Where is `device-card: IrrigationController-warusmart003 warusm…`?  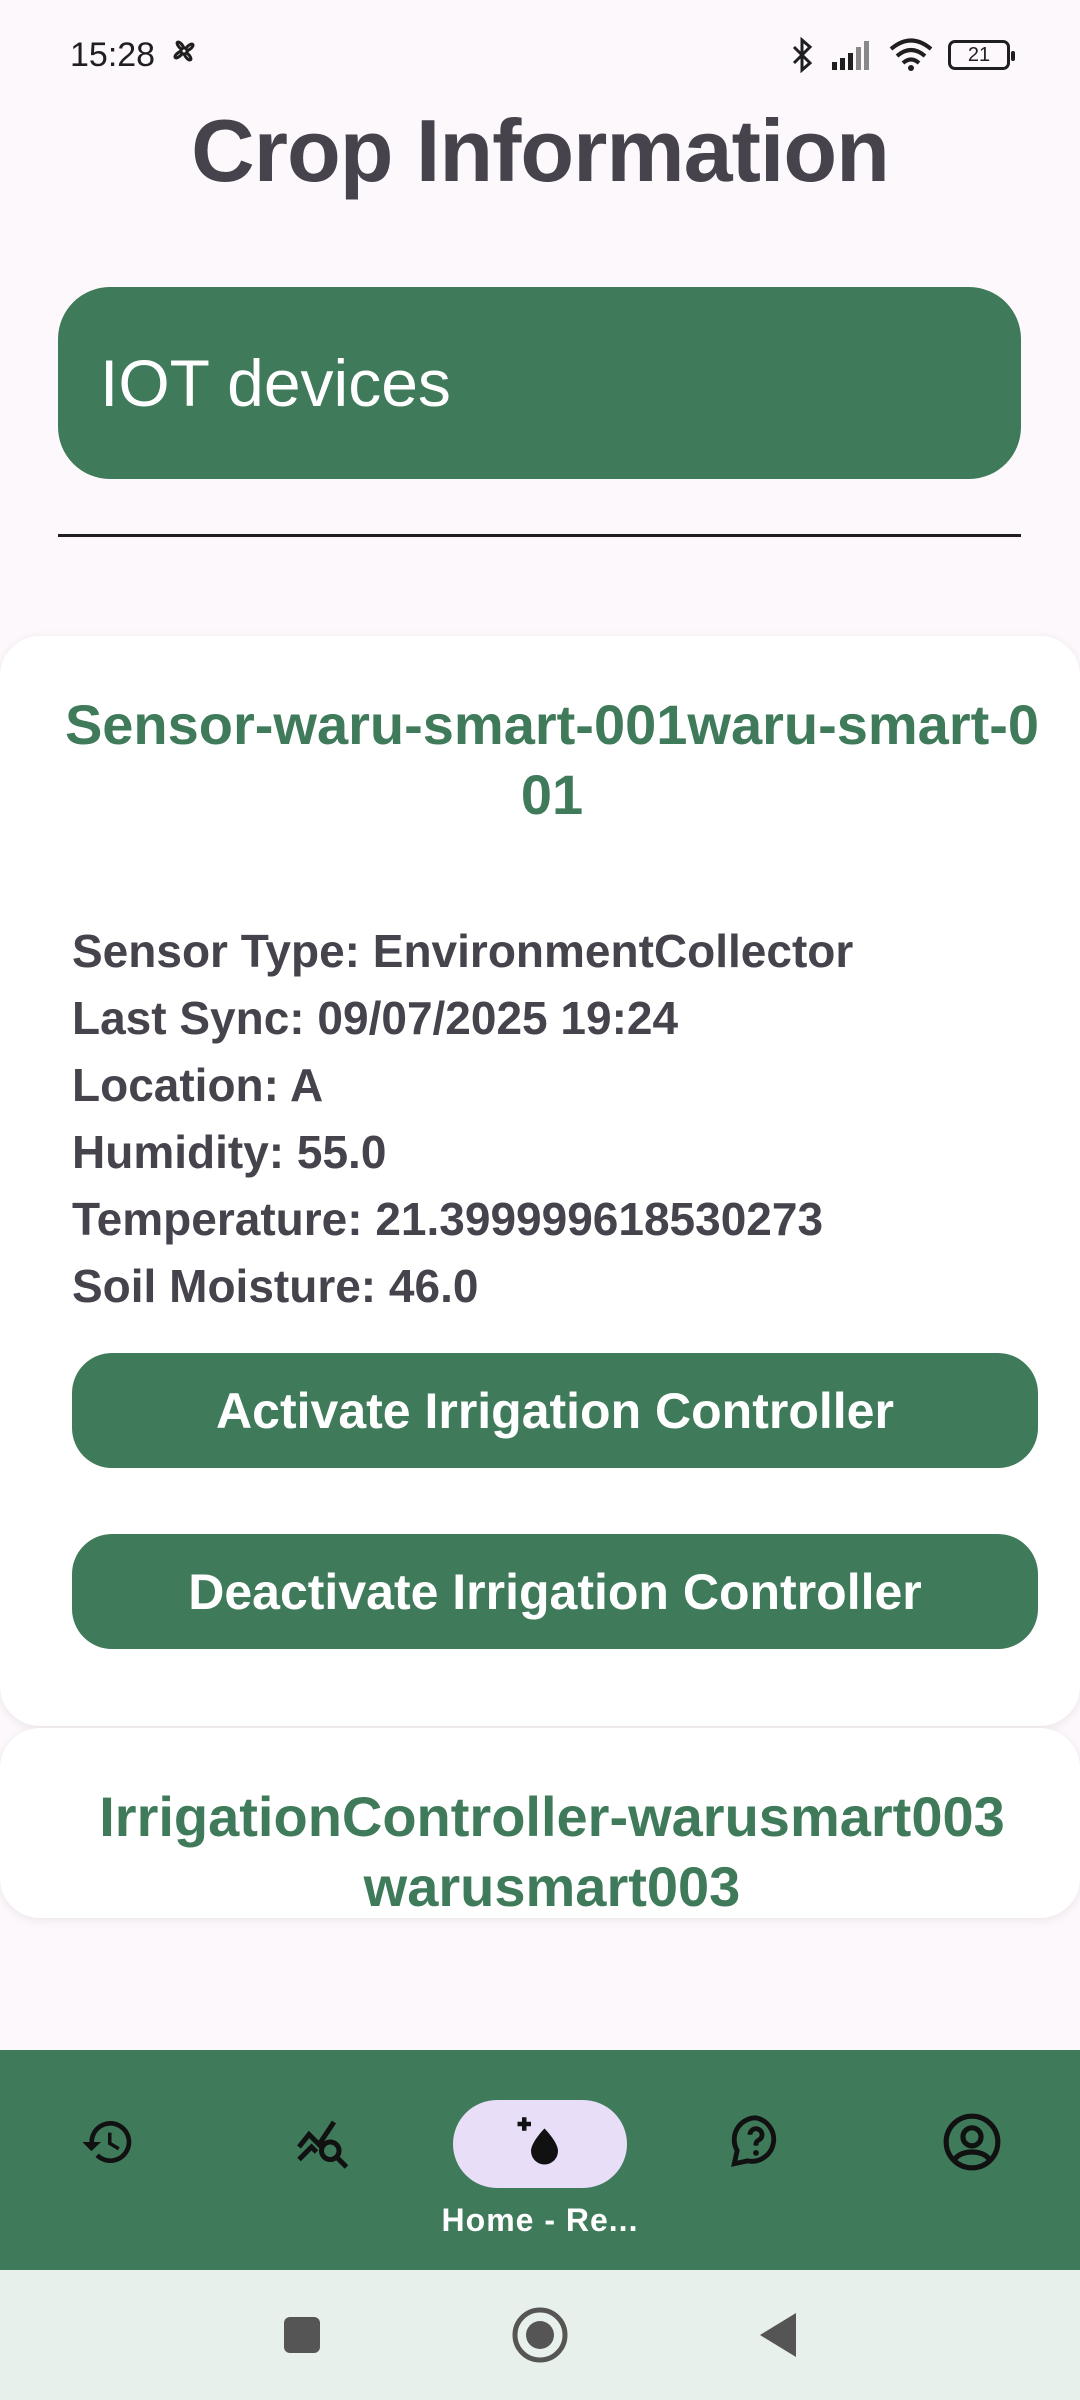 device-card: IrrigationController-warusmart003 warusm… is located at coordinates (540, 1823).